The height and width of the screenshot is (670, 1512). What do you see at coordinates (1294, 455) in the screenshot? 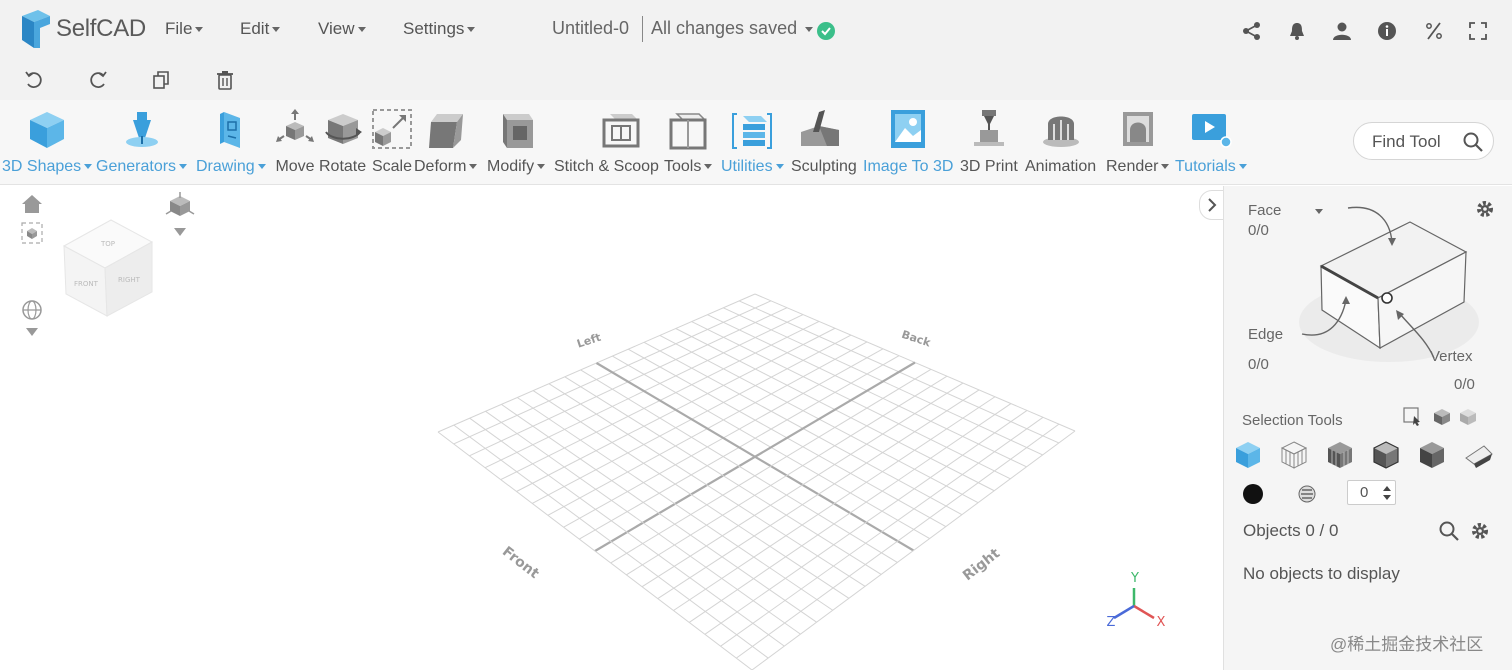
I see `wire-cube-select-icon` at bounding box center [1294, 455].